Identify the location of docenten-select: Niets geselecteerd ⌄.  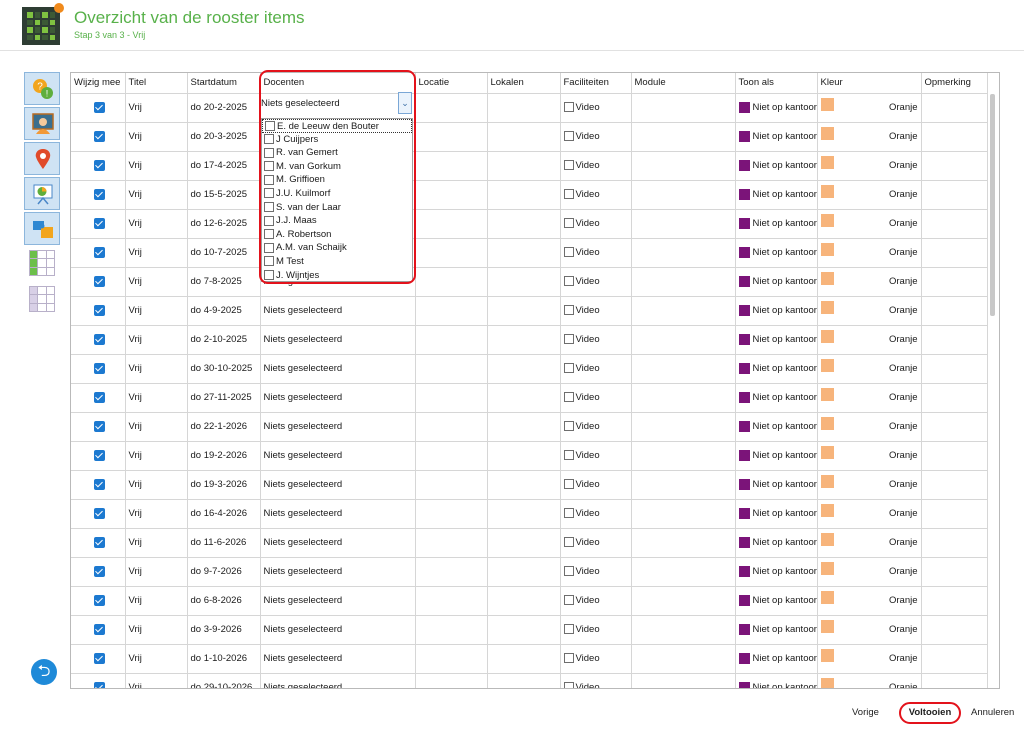
(337, 103).